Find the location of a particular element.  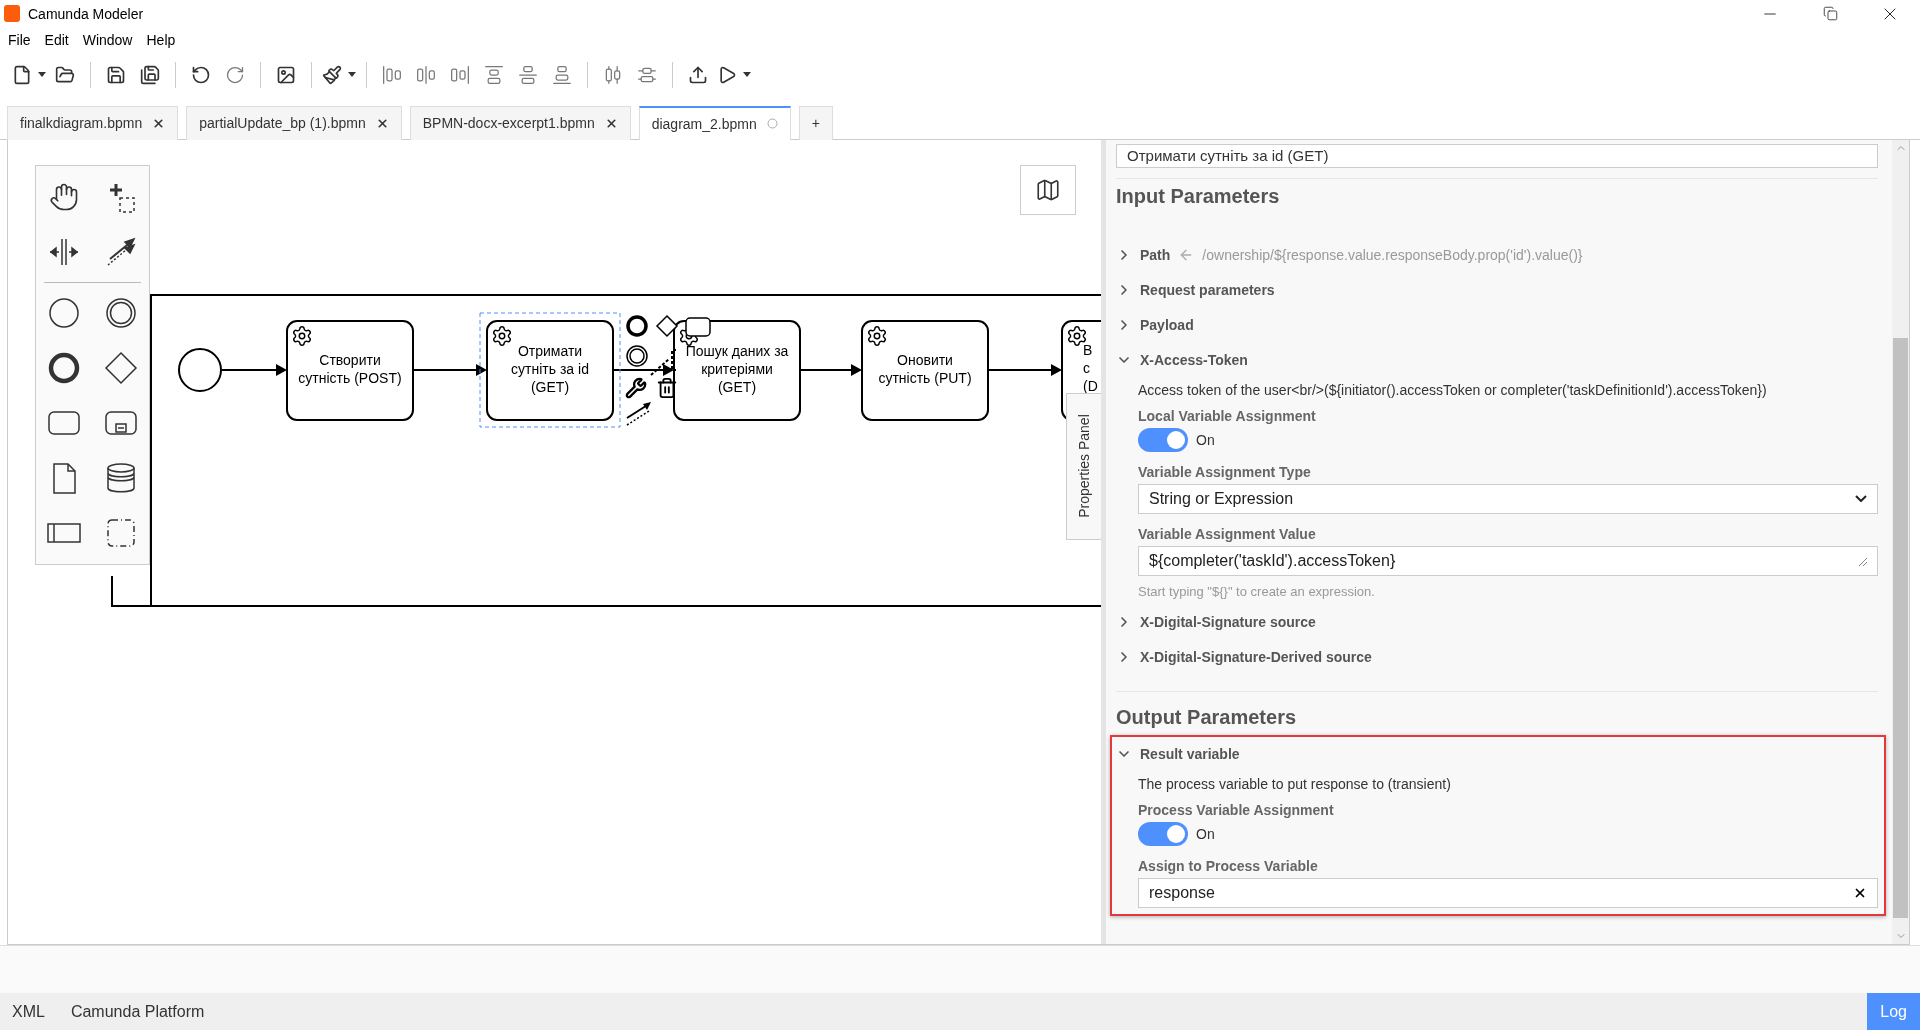

menu-item: File is located at coordinates (19, 39).